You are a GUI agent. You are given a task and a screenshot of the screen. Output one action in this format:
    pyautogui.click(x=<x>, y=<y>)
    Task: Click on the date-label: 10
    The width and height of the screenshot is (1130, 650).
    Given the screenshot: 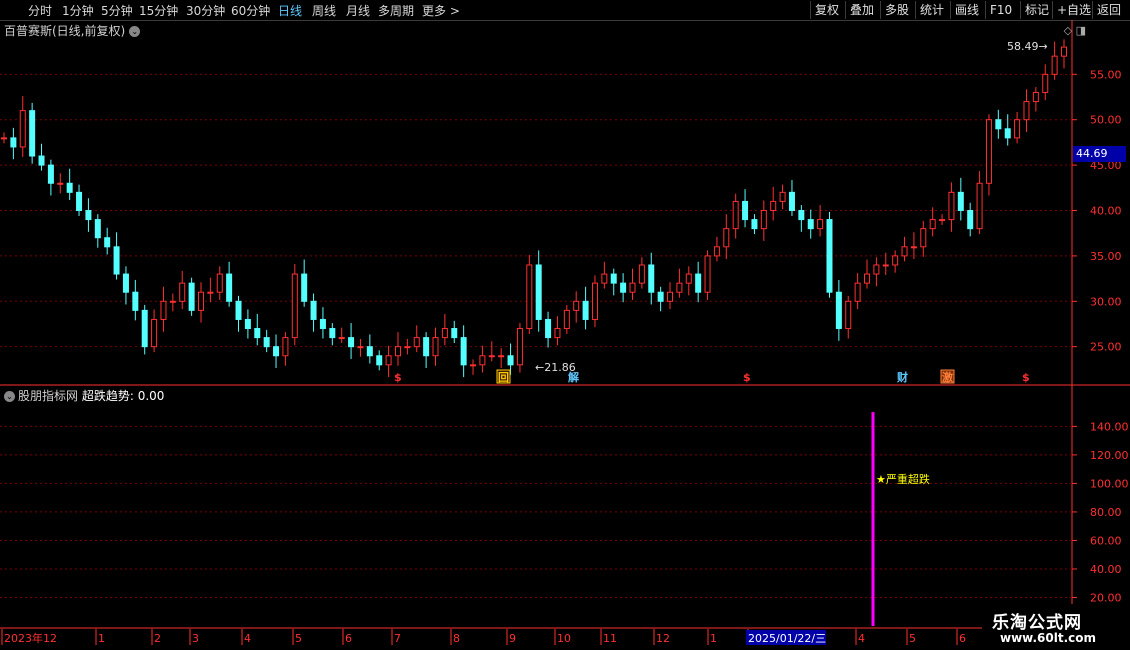 What is the action you would take?
    pyautogui.click(x=564, y=638)
    